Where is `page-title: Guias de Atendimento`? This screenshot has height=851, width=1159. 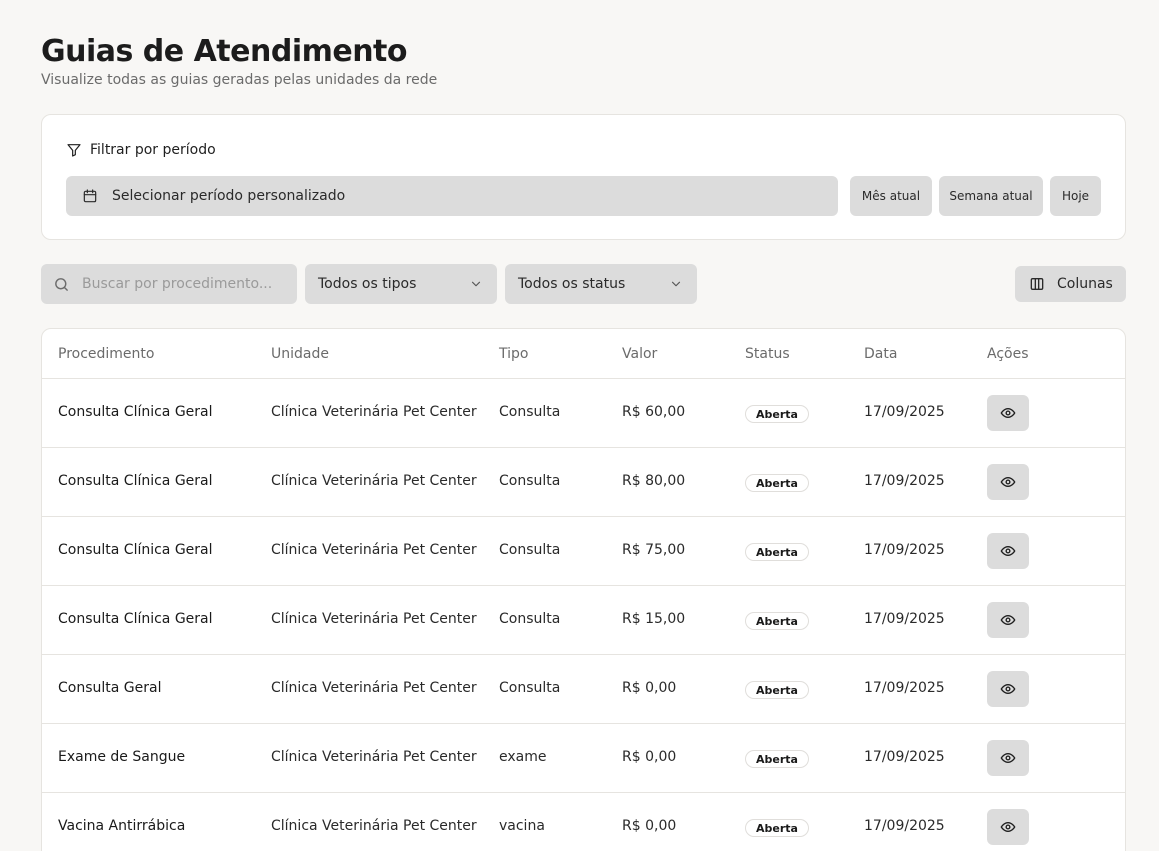 page-title: Guias de Atendimento is located at coordinates (224, 51).